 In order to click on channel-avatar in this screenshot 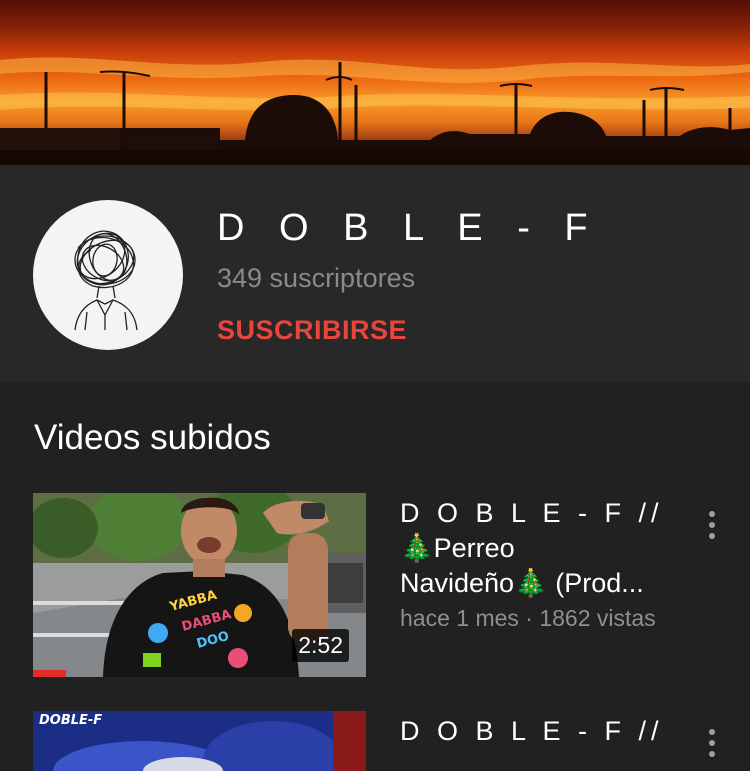, I will do `click(108, 275)`.